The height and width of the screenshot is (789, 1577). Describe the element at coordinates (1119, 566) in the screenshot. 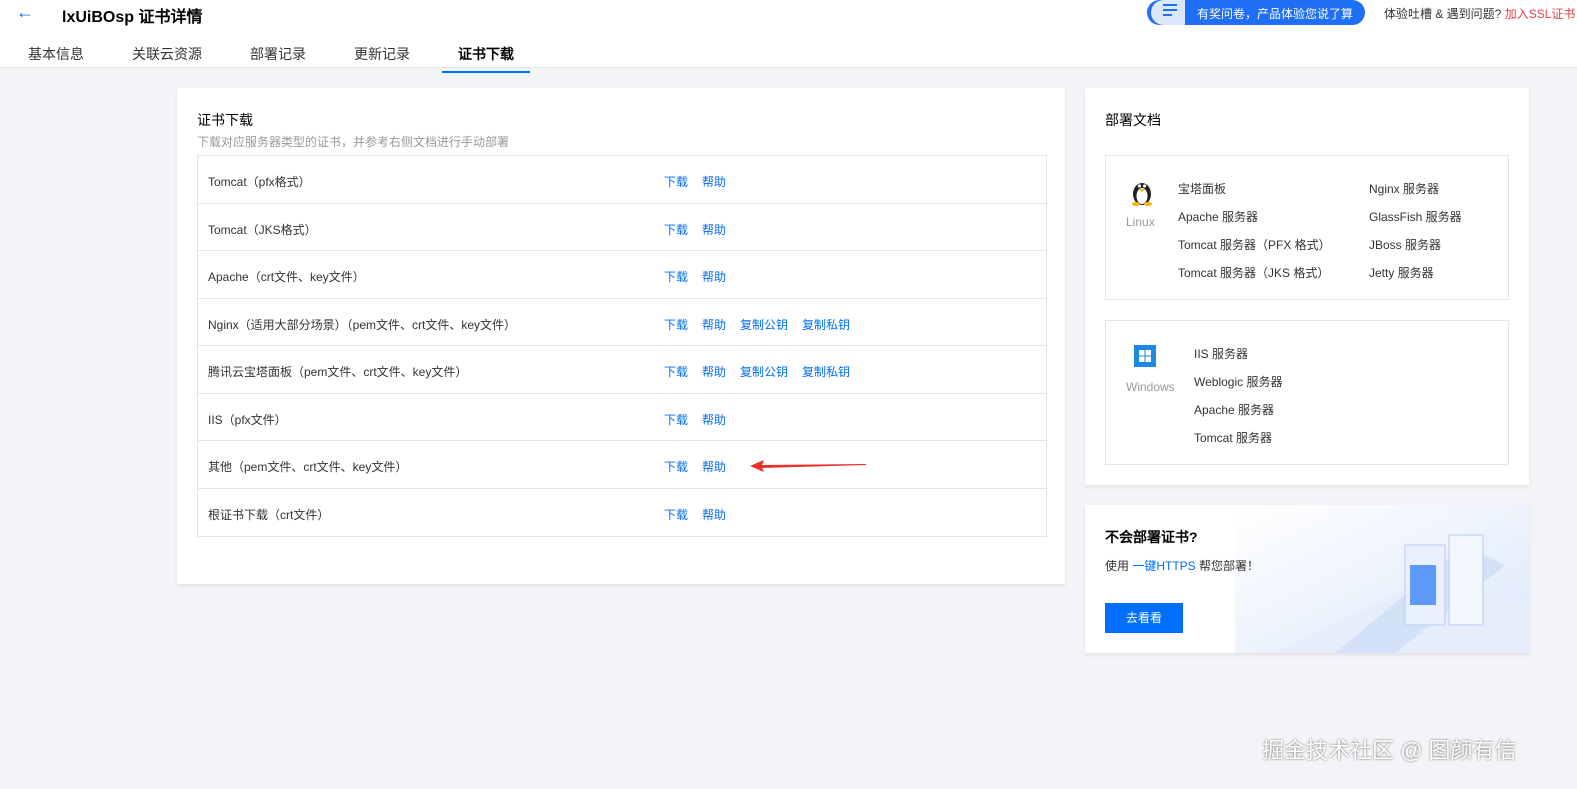

I see `tip-text-prefix: 使用` at that location.